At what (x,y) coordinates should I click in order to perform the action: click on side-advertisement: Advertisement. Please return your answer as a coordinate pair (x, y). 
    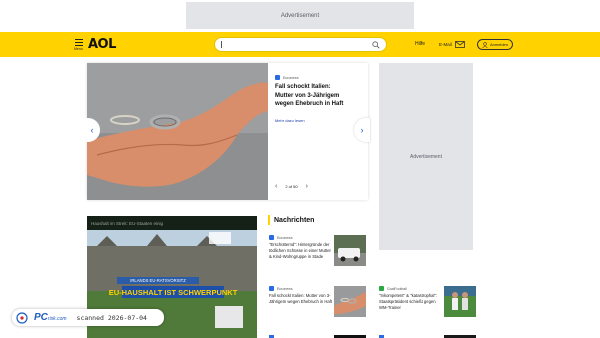
    Looking at the image, I should click on (426, 156).